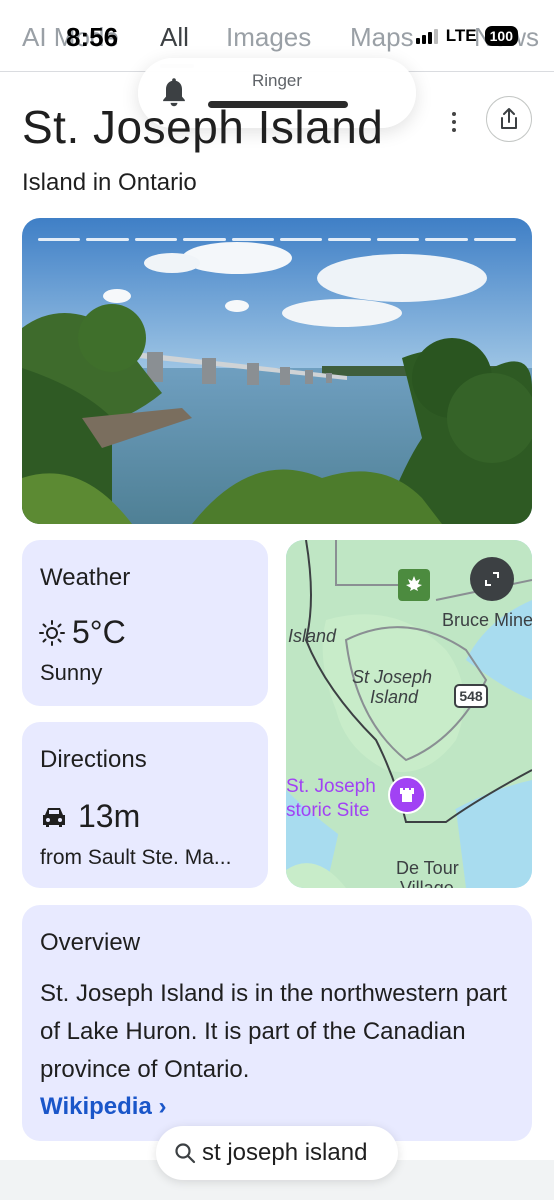 This screenshot has width=554, height=1200. Describe the element at coordinates (203, 127) in the screenshot. I see `page-title: St. Joseph Island` at that location.